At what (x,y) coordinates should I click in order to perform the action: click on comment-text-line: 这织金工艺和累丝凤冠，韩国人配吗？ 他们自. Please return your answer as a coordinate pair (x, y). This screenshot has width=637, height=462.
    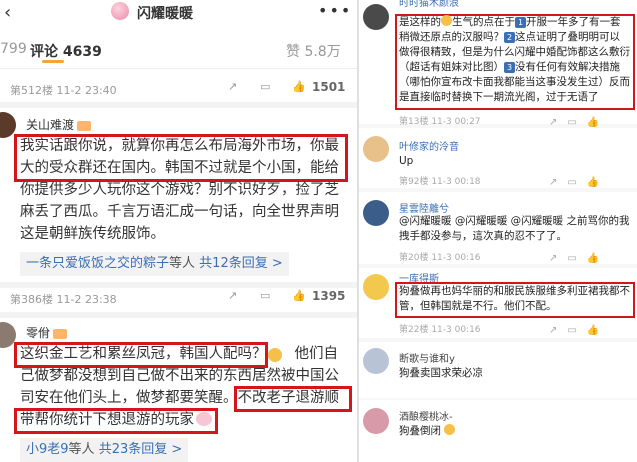
    Looking at the image, I should click on (179, 354).